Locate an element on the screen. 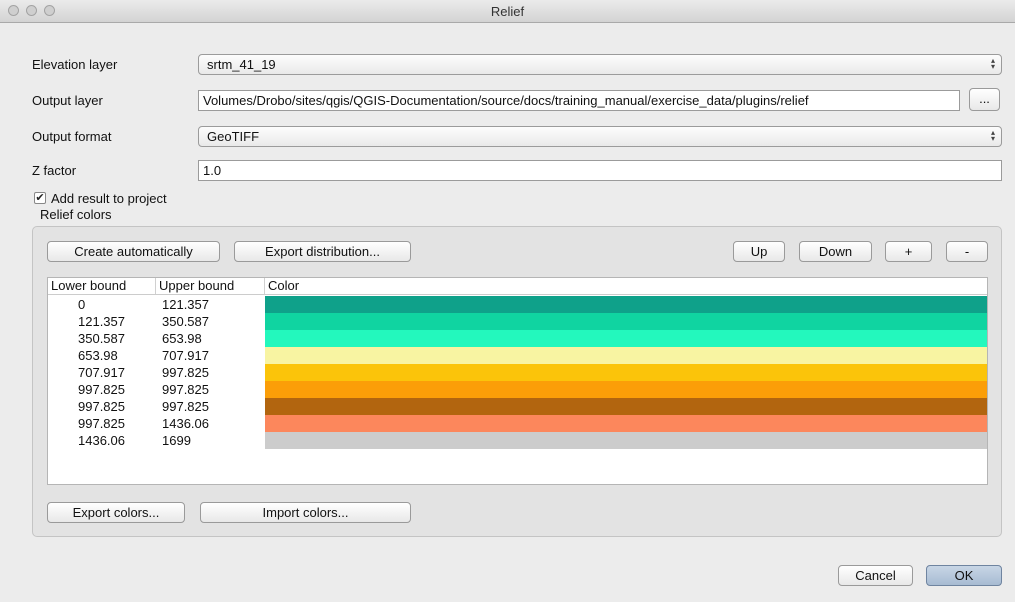 This screenshot has height=602, width=1015. lower-bound-cell: 1436.06 is located at coordinates (101, 440).